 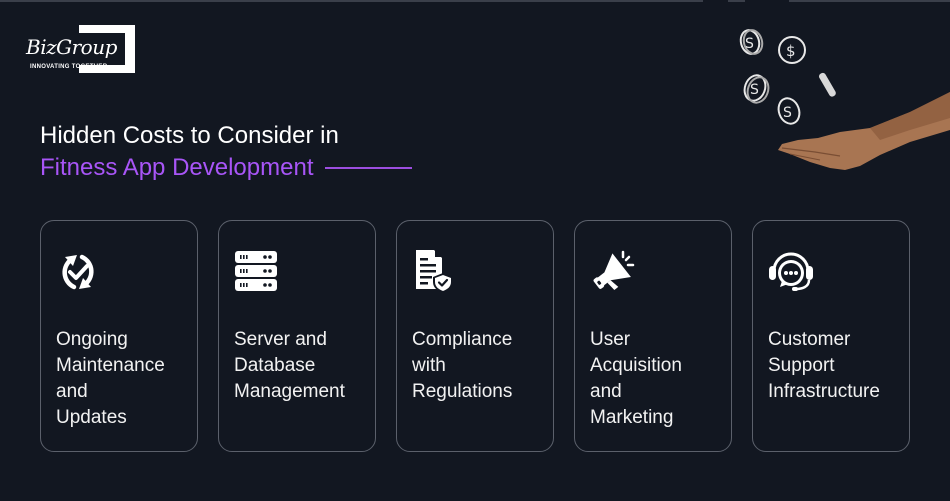 I want to click on card-label: User Acquisition and Marketing, so click(x=636, y=378).